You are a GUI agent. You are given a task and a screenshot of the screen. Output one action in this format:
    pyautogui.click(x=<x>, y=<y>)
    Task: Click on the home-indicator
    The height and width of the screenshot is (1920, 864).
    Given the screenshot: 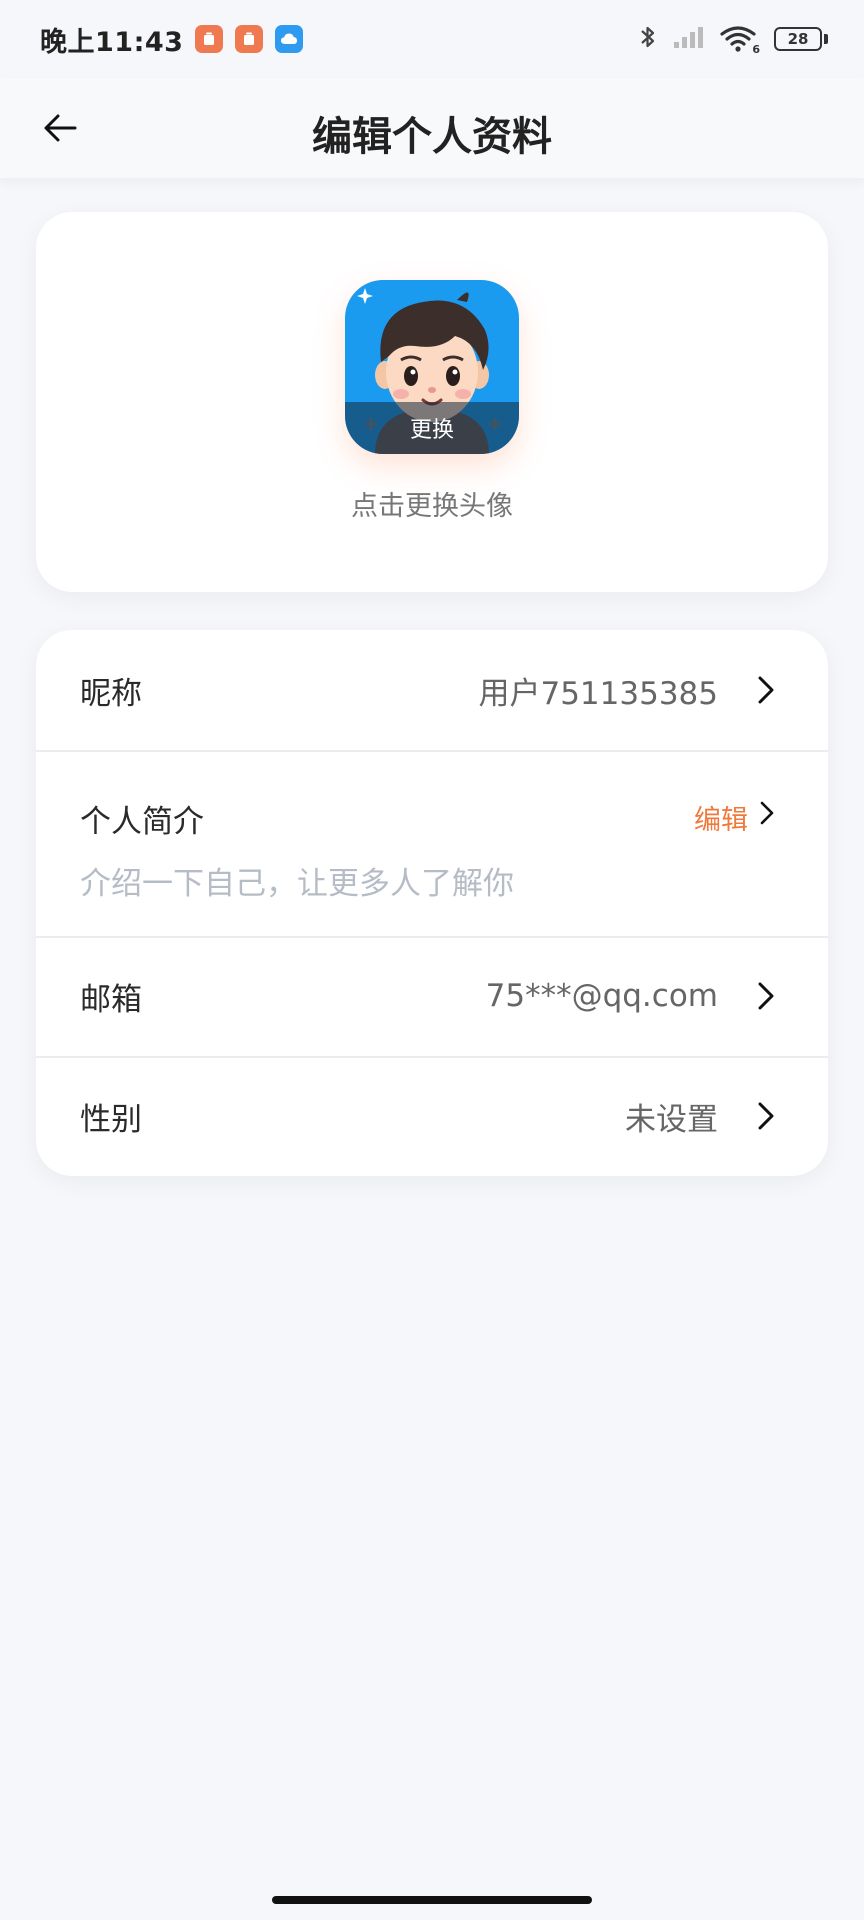 What is the action you would take?
    pyautogui.click(x=432, y=1900)
    